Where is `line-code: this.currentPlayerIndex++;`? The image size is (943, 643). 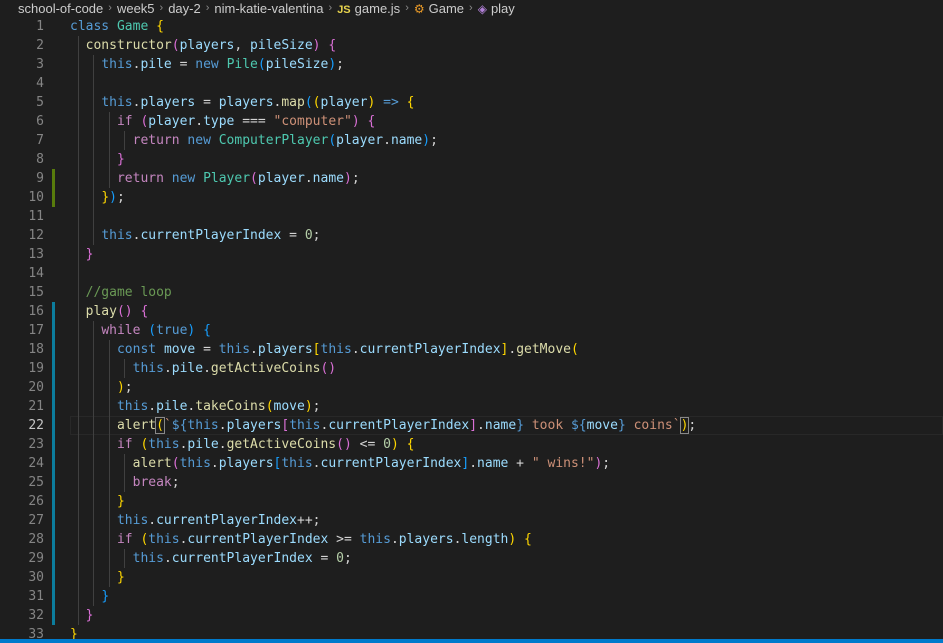
line-code: this.currentPlayerIndex++; is located at coordinates (218, 520).